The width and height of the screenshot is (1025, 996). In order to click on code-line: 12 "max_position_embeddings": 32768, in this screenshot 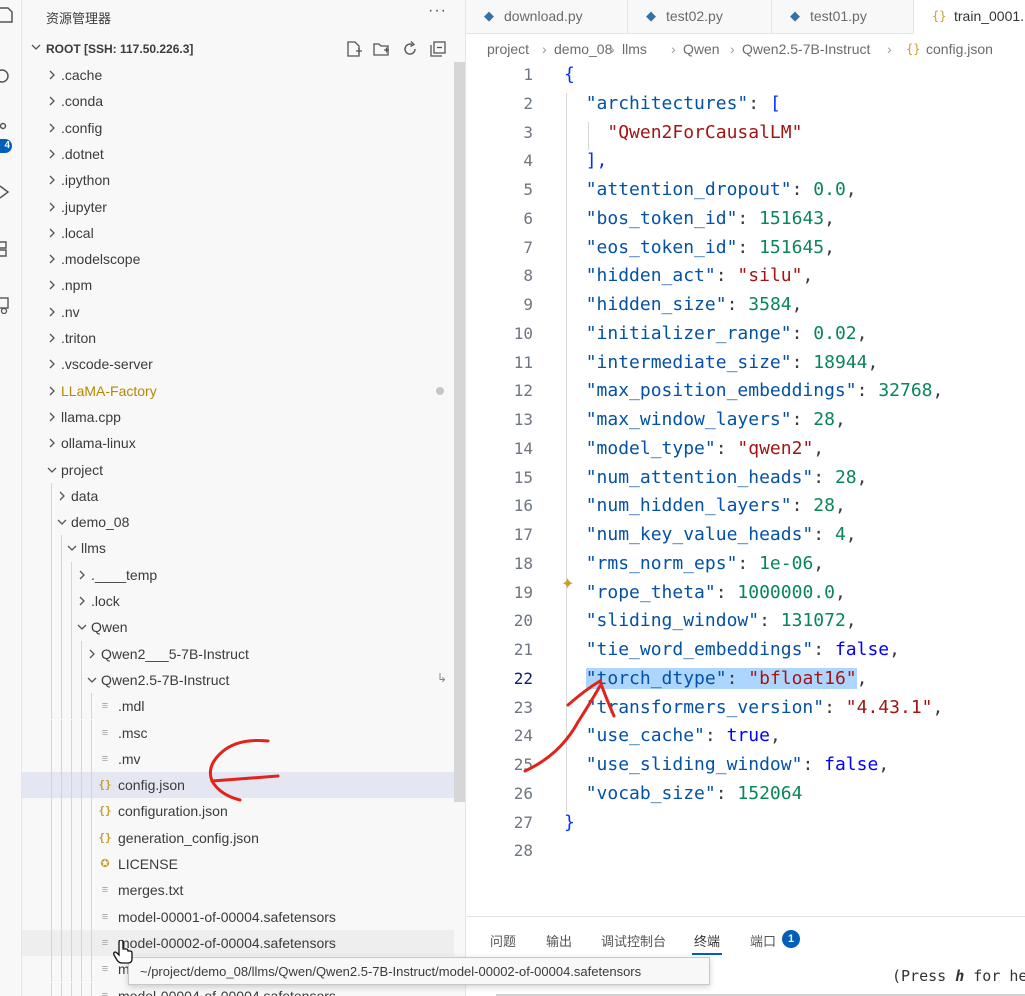, I will do `click(745, 392)`.